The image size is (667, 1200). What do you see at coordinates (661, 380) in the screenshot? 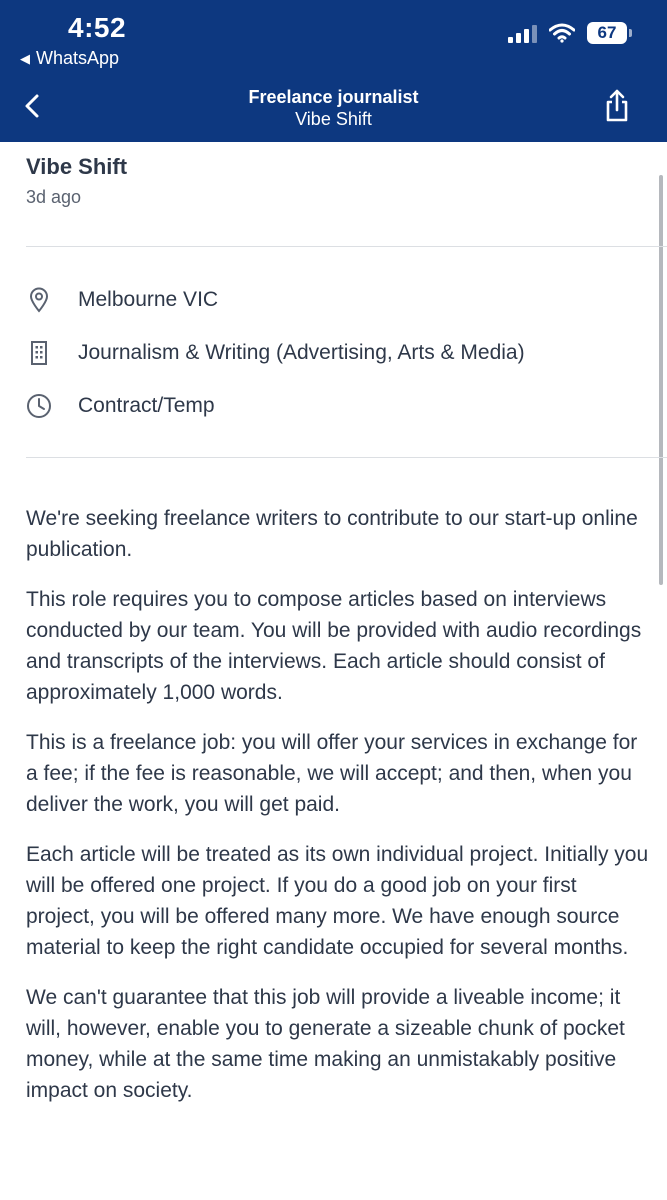
I see `scrollbar` at bounding box center [661, 380].